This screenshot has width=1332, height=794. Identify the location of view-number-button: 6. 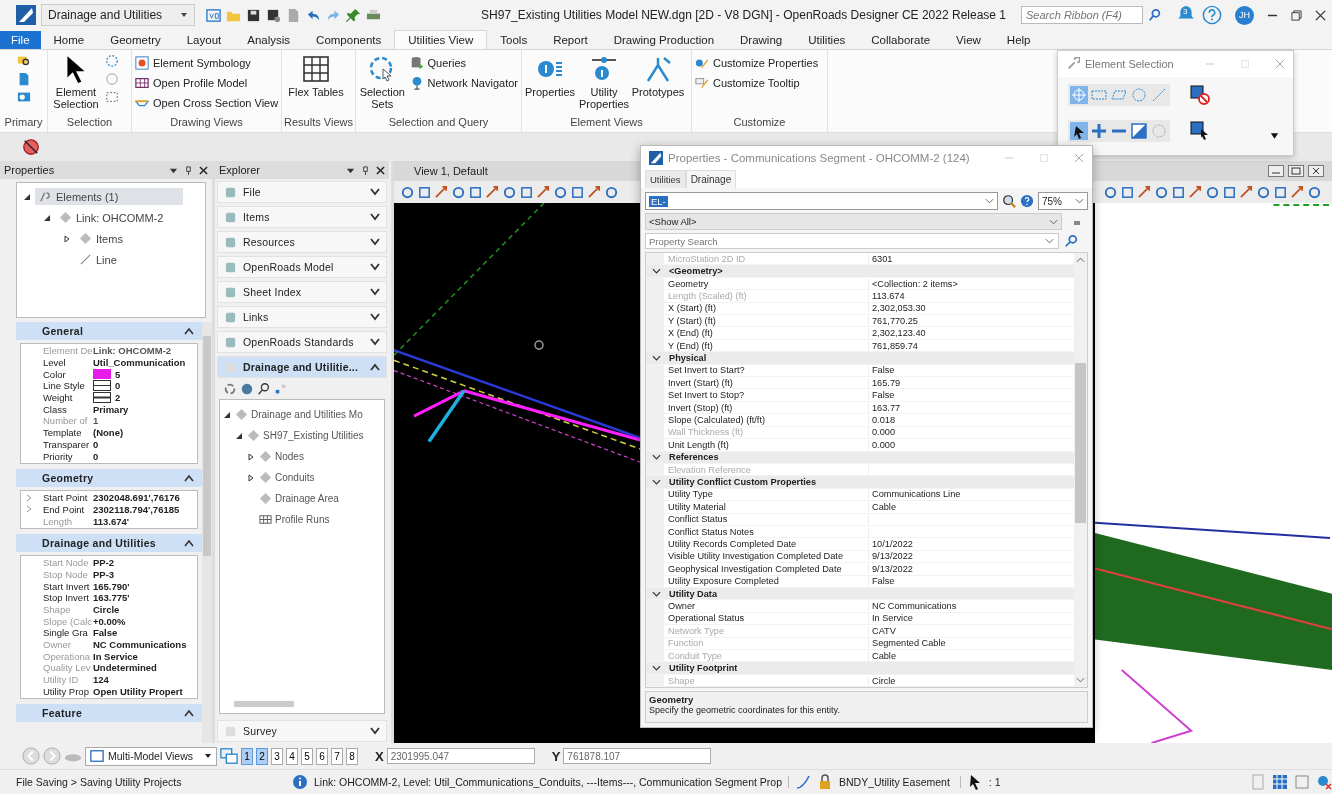
(322, 756).